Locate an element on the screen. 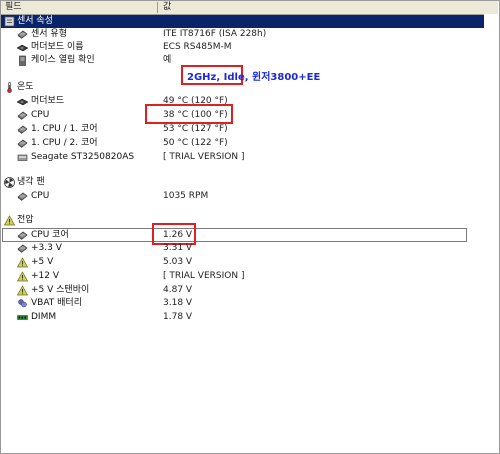  list-item: +5 V 5.03 V is located at coordinates (249, 262).